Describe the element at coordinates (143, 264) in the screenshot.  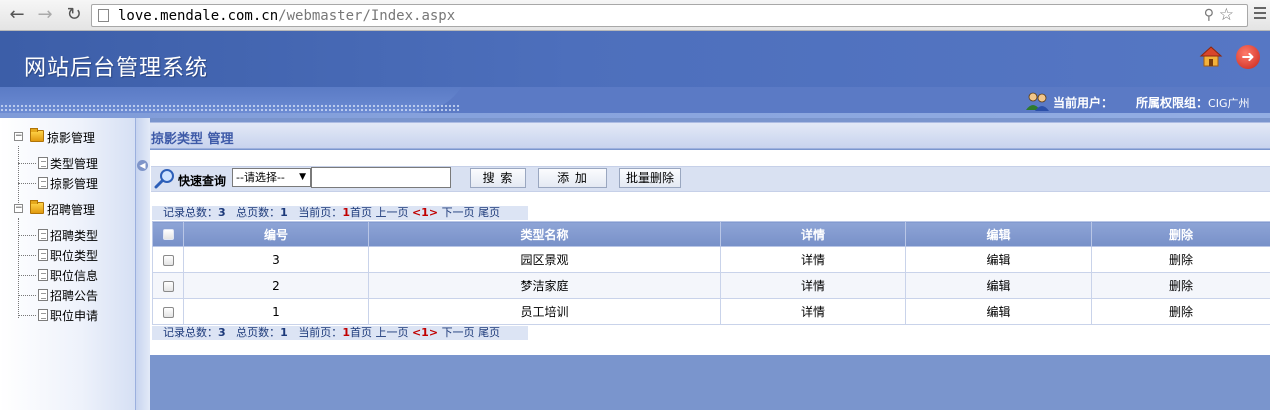
I see `sidebar-splitter: ◀` at that location.